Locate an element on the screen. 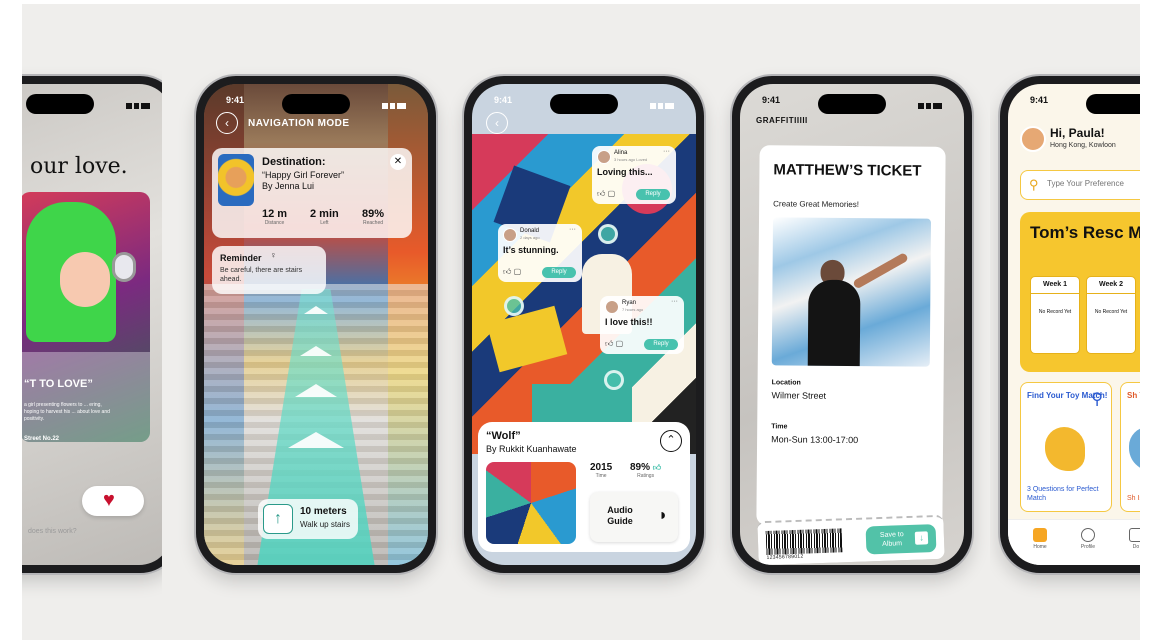  milestone-title: Tom’s Resc Milestone is located at coordinates (1085, 232).